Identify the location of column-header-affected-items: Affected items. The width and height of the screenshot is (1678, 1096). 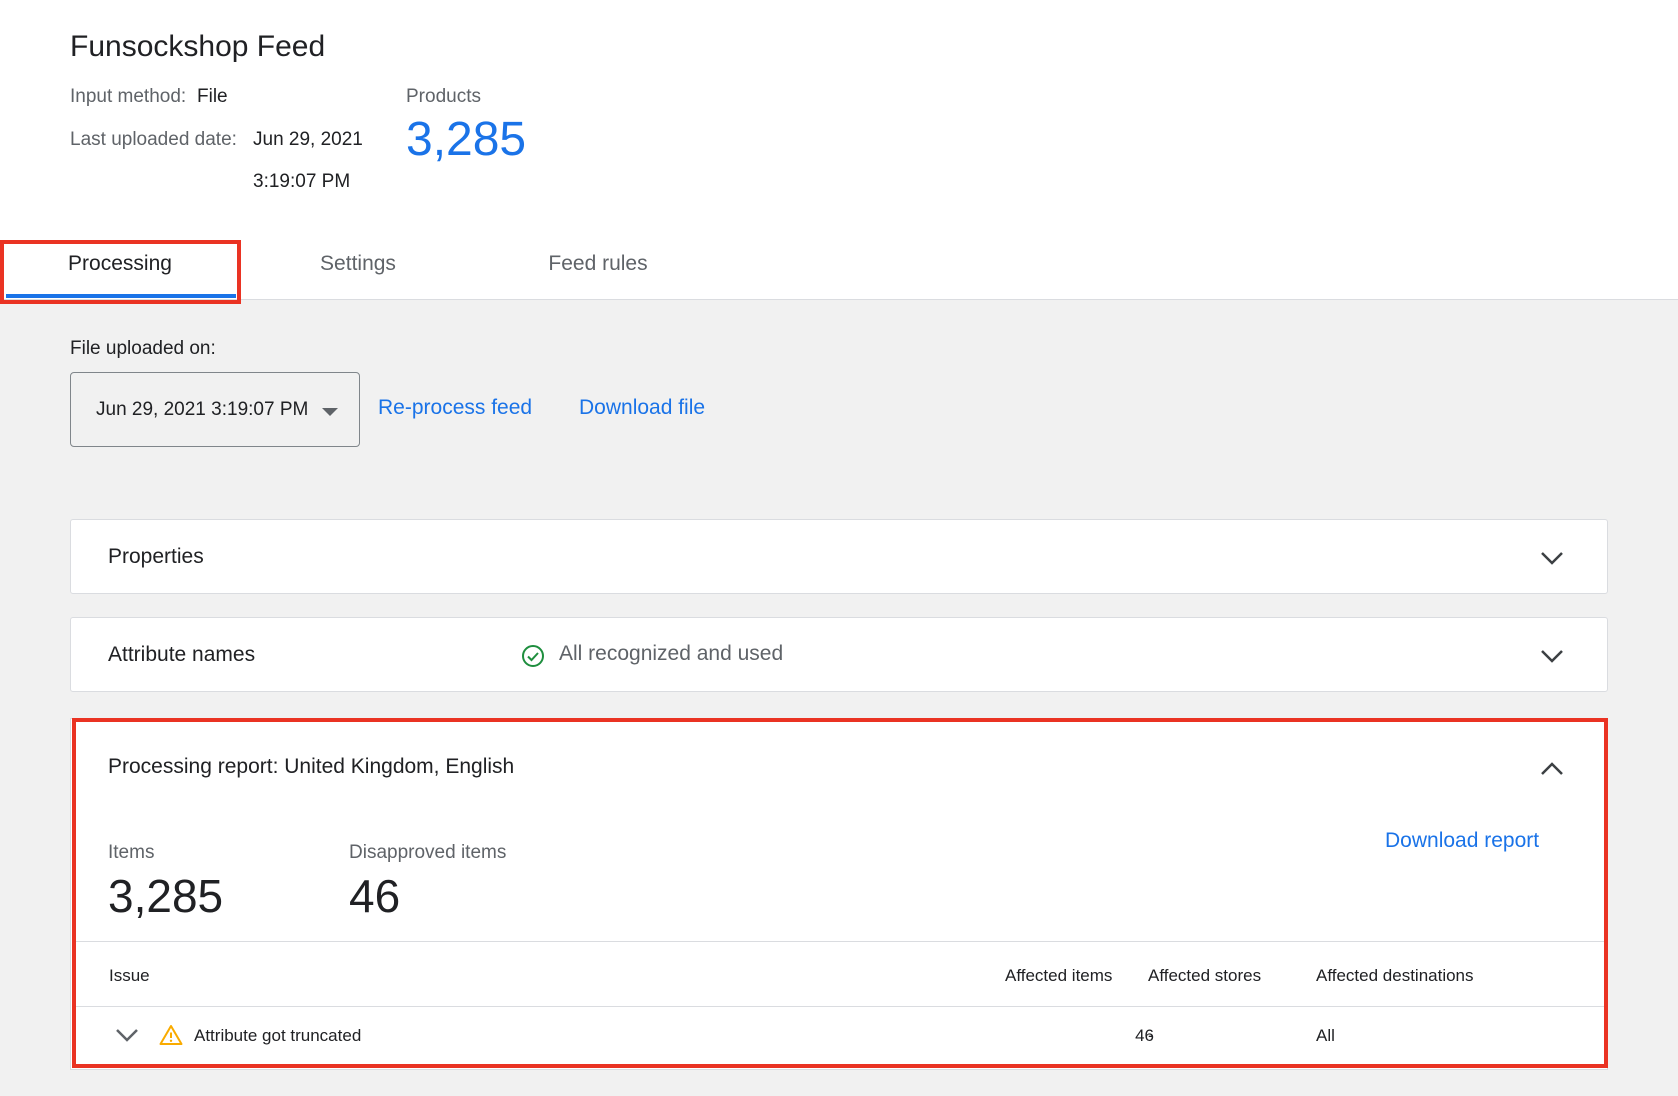
(1059, 975).